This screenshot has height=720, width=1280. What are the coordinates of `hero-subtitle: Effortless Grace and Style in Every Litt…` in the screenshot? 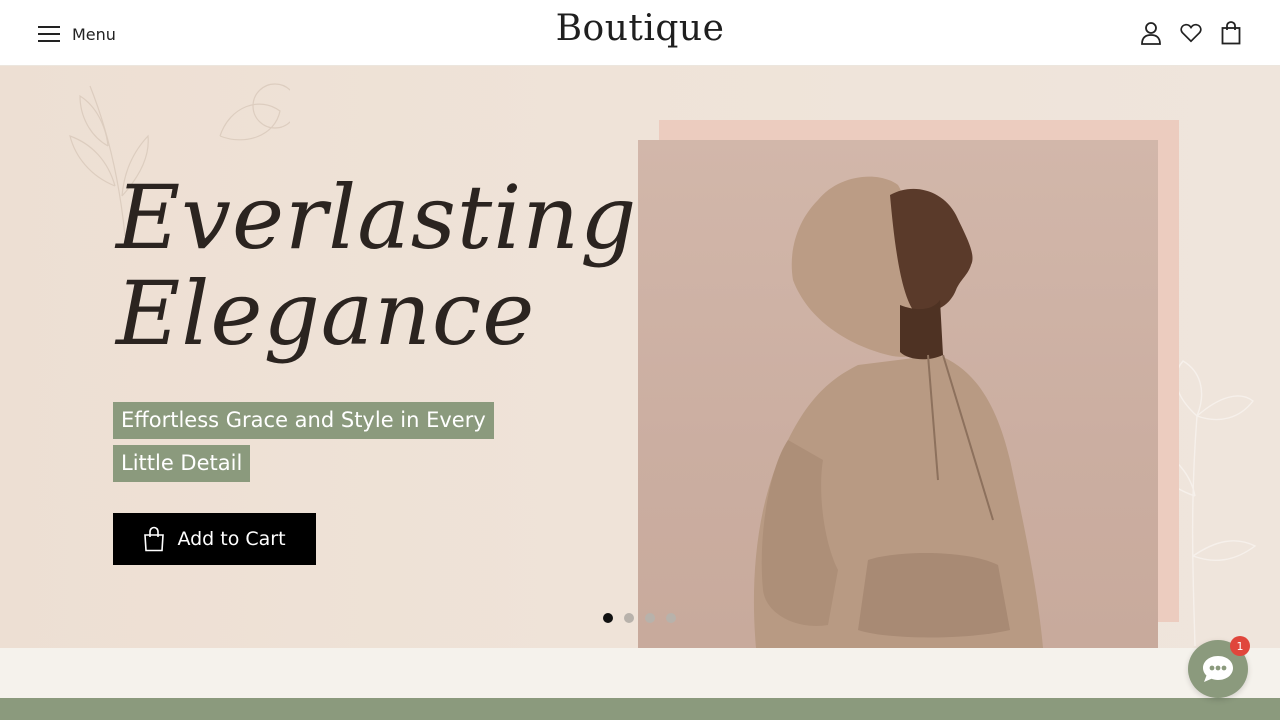 It's located at (313, 445).